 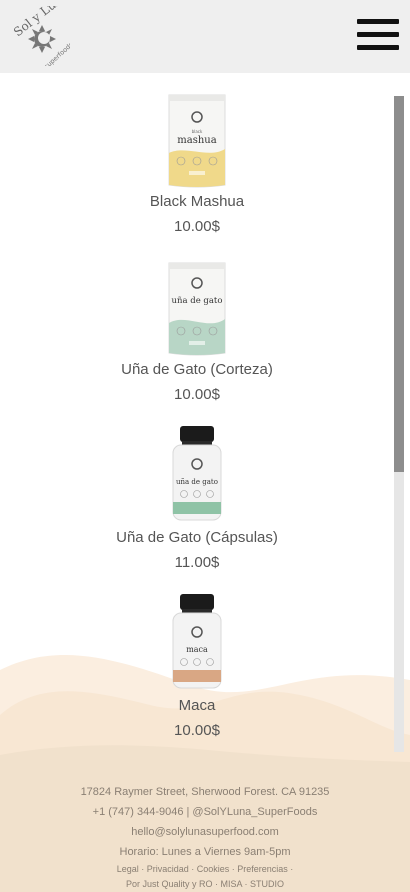 I want to click on hamburger-menu-icon, so click(x=378, y=35).